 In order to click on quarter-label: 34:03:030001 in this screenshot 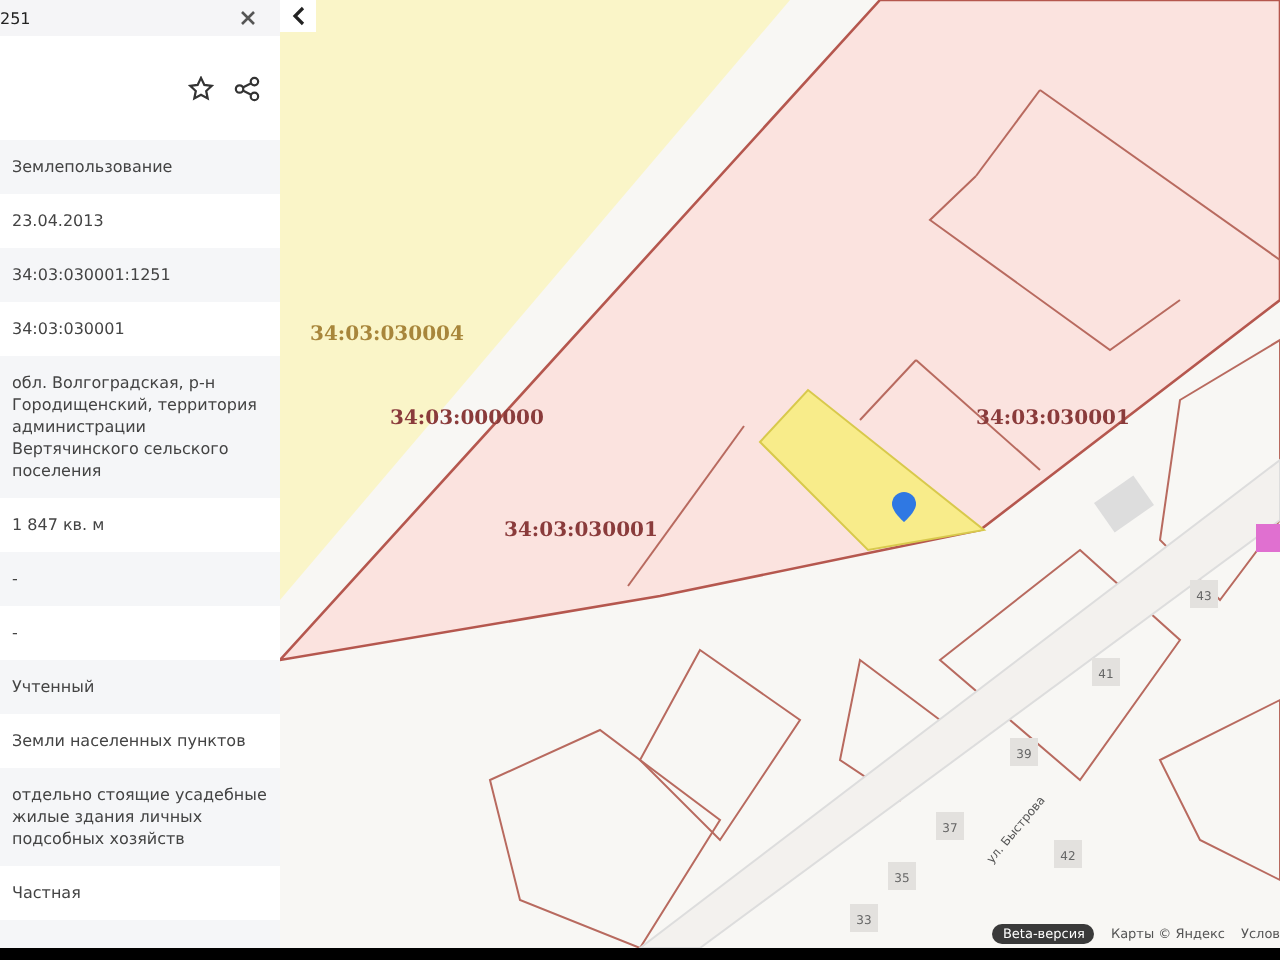, I will do `click(581, 531)`.